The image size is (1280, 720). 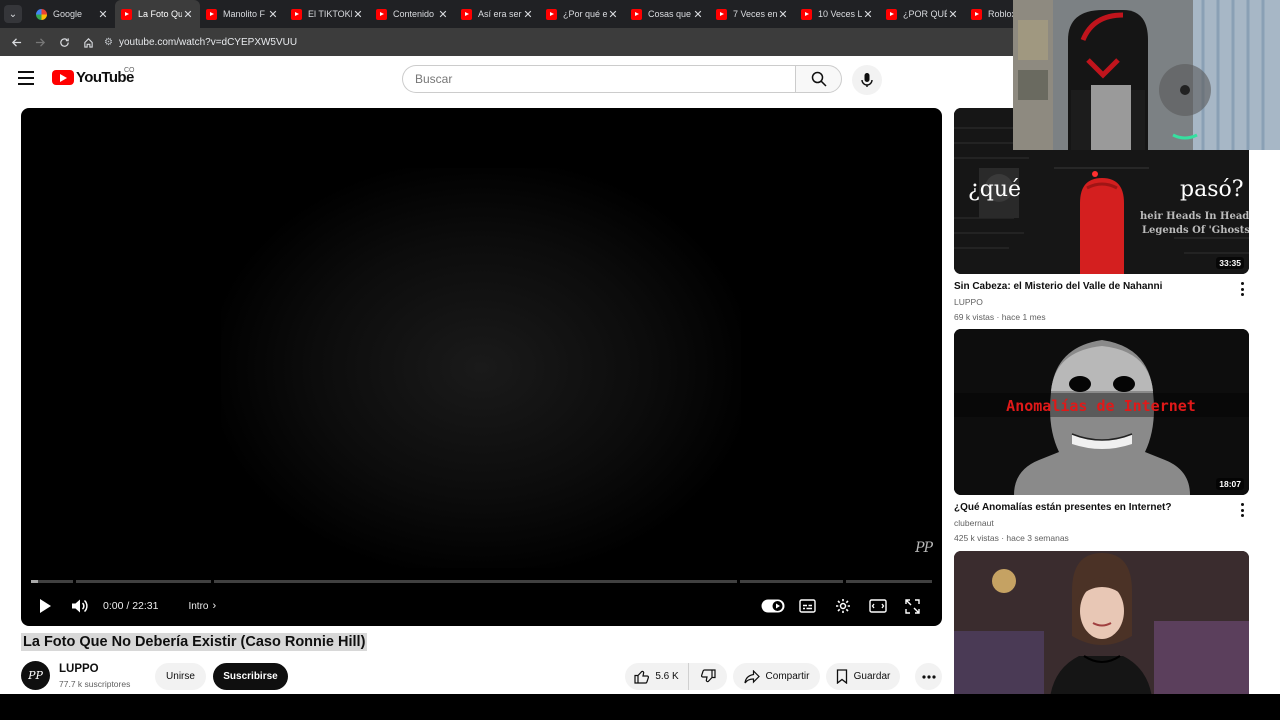 What do you see at coordinates (108, 42) in the screenshot?
I see `site-settings-icon: ⚙` at bounding box center [108, 42].